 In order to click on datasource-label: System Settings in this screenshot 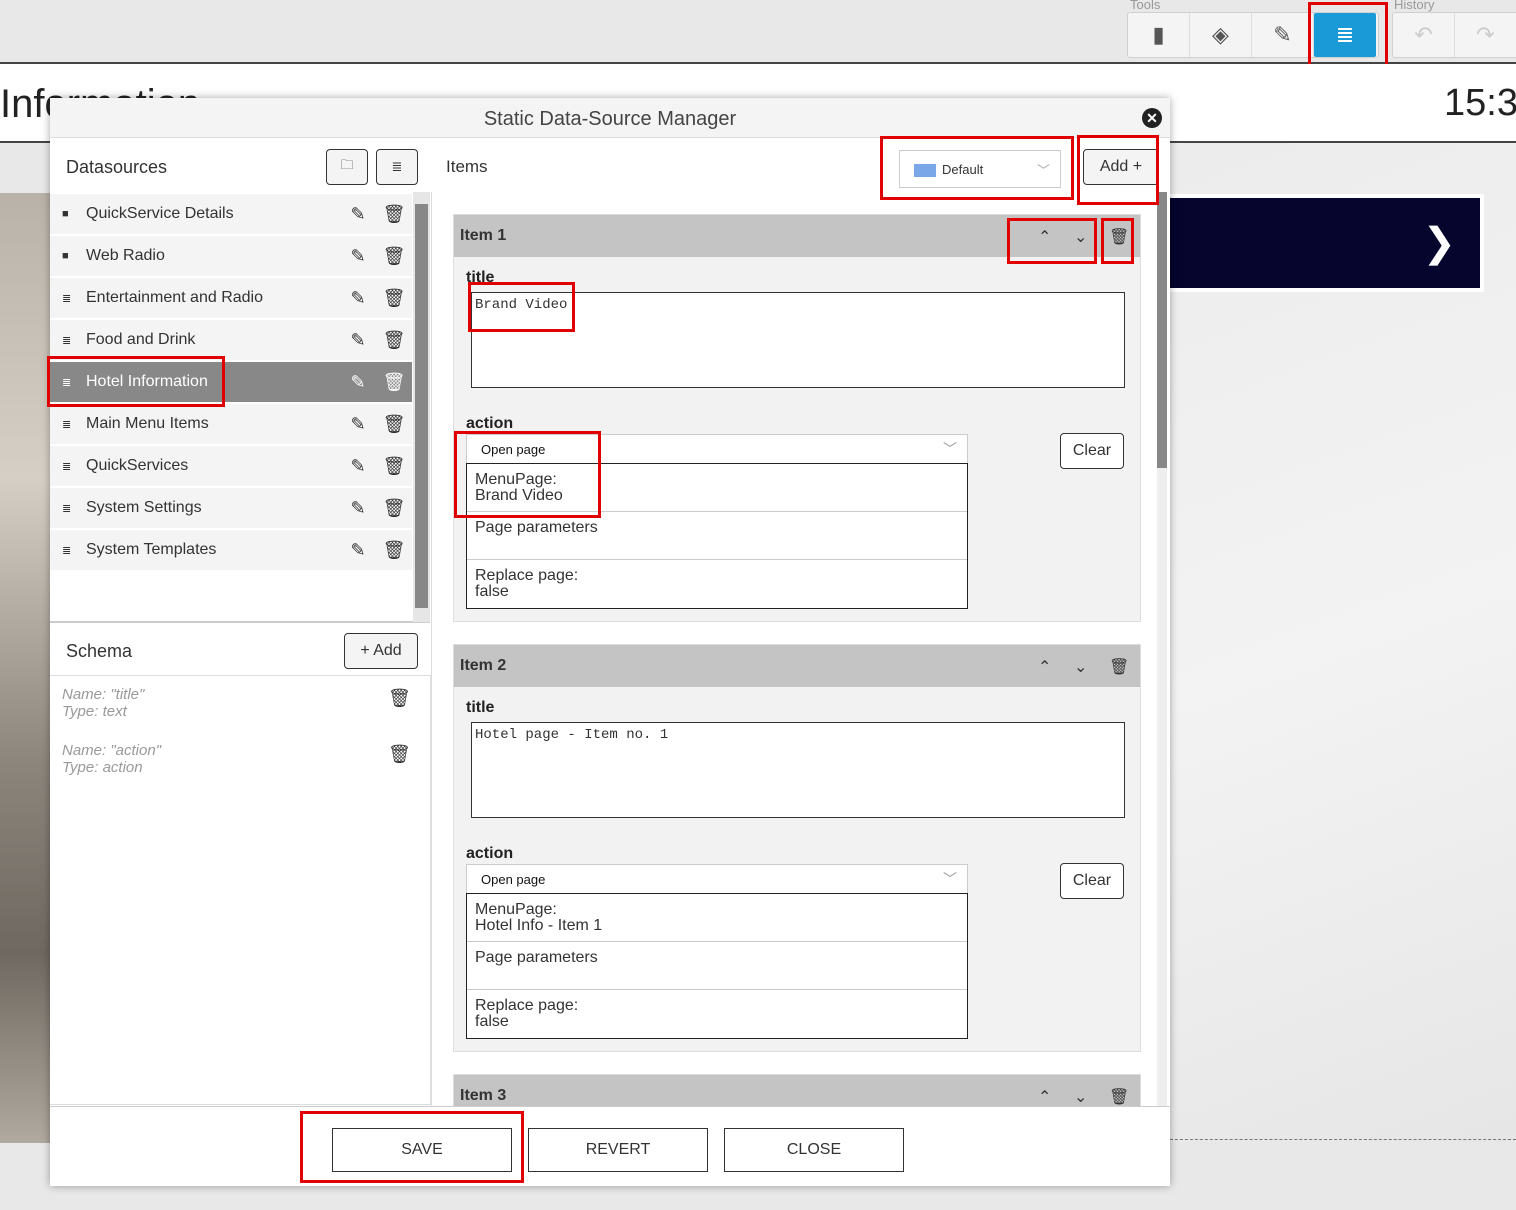, I will do `click(144, 507)`.